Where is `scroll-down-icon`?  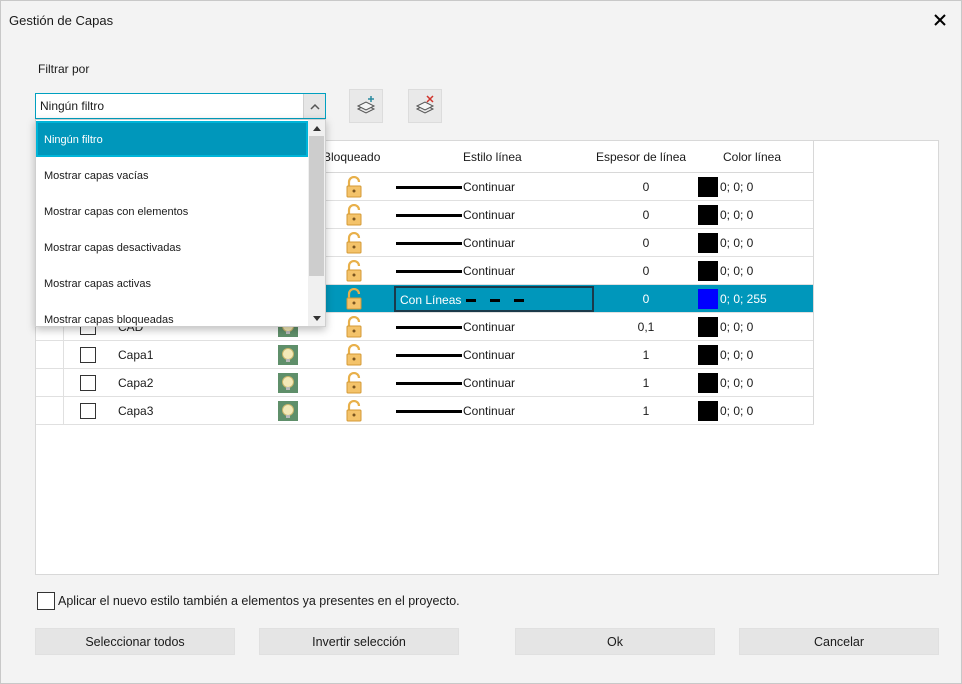
scroll-down-icon is located at coordinates (316, 318).